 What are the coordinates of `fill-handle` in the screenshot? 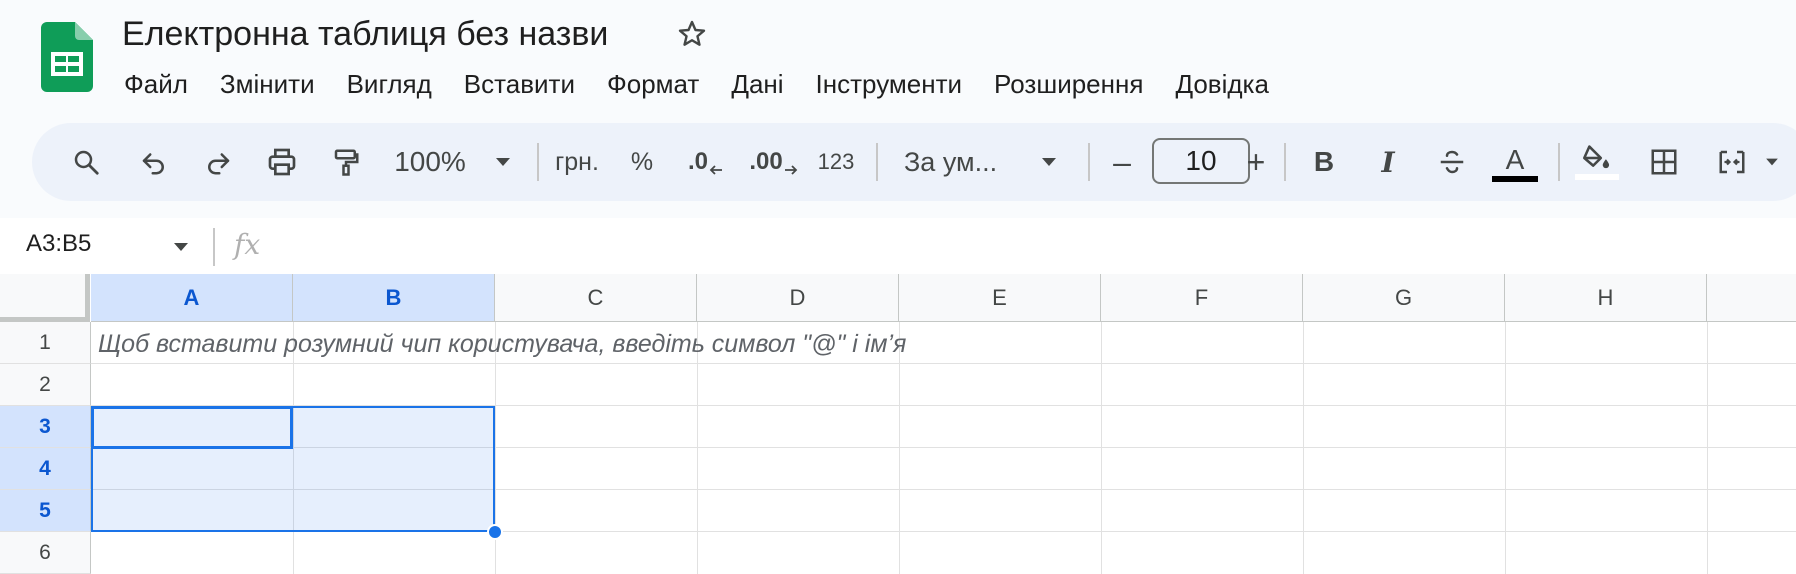 It's located at (495, 532).